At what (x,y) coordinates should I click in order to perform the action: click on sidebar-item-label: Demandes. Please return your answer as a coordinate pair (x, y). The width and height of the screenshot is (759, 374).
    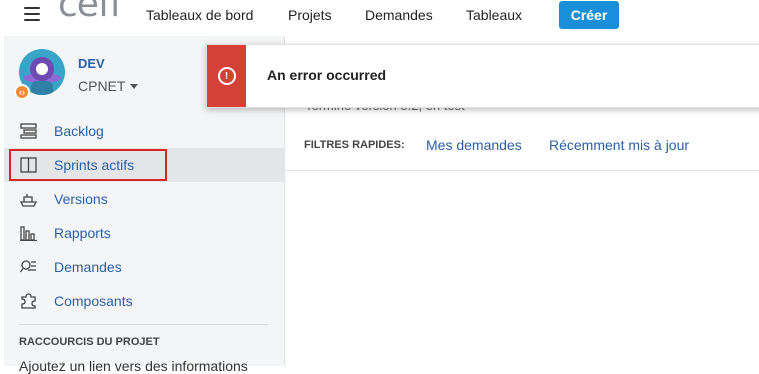
    Looking at the image, I should click on (88, 267).